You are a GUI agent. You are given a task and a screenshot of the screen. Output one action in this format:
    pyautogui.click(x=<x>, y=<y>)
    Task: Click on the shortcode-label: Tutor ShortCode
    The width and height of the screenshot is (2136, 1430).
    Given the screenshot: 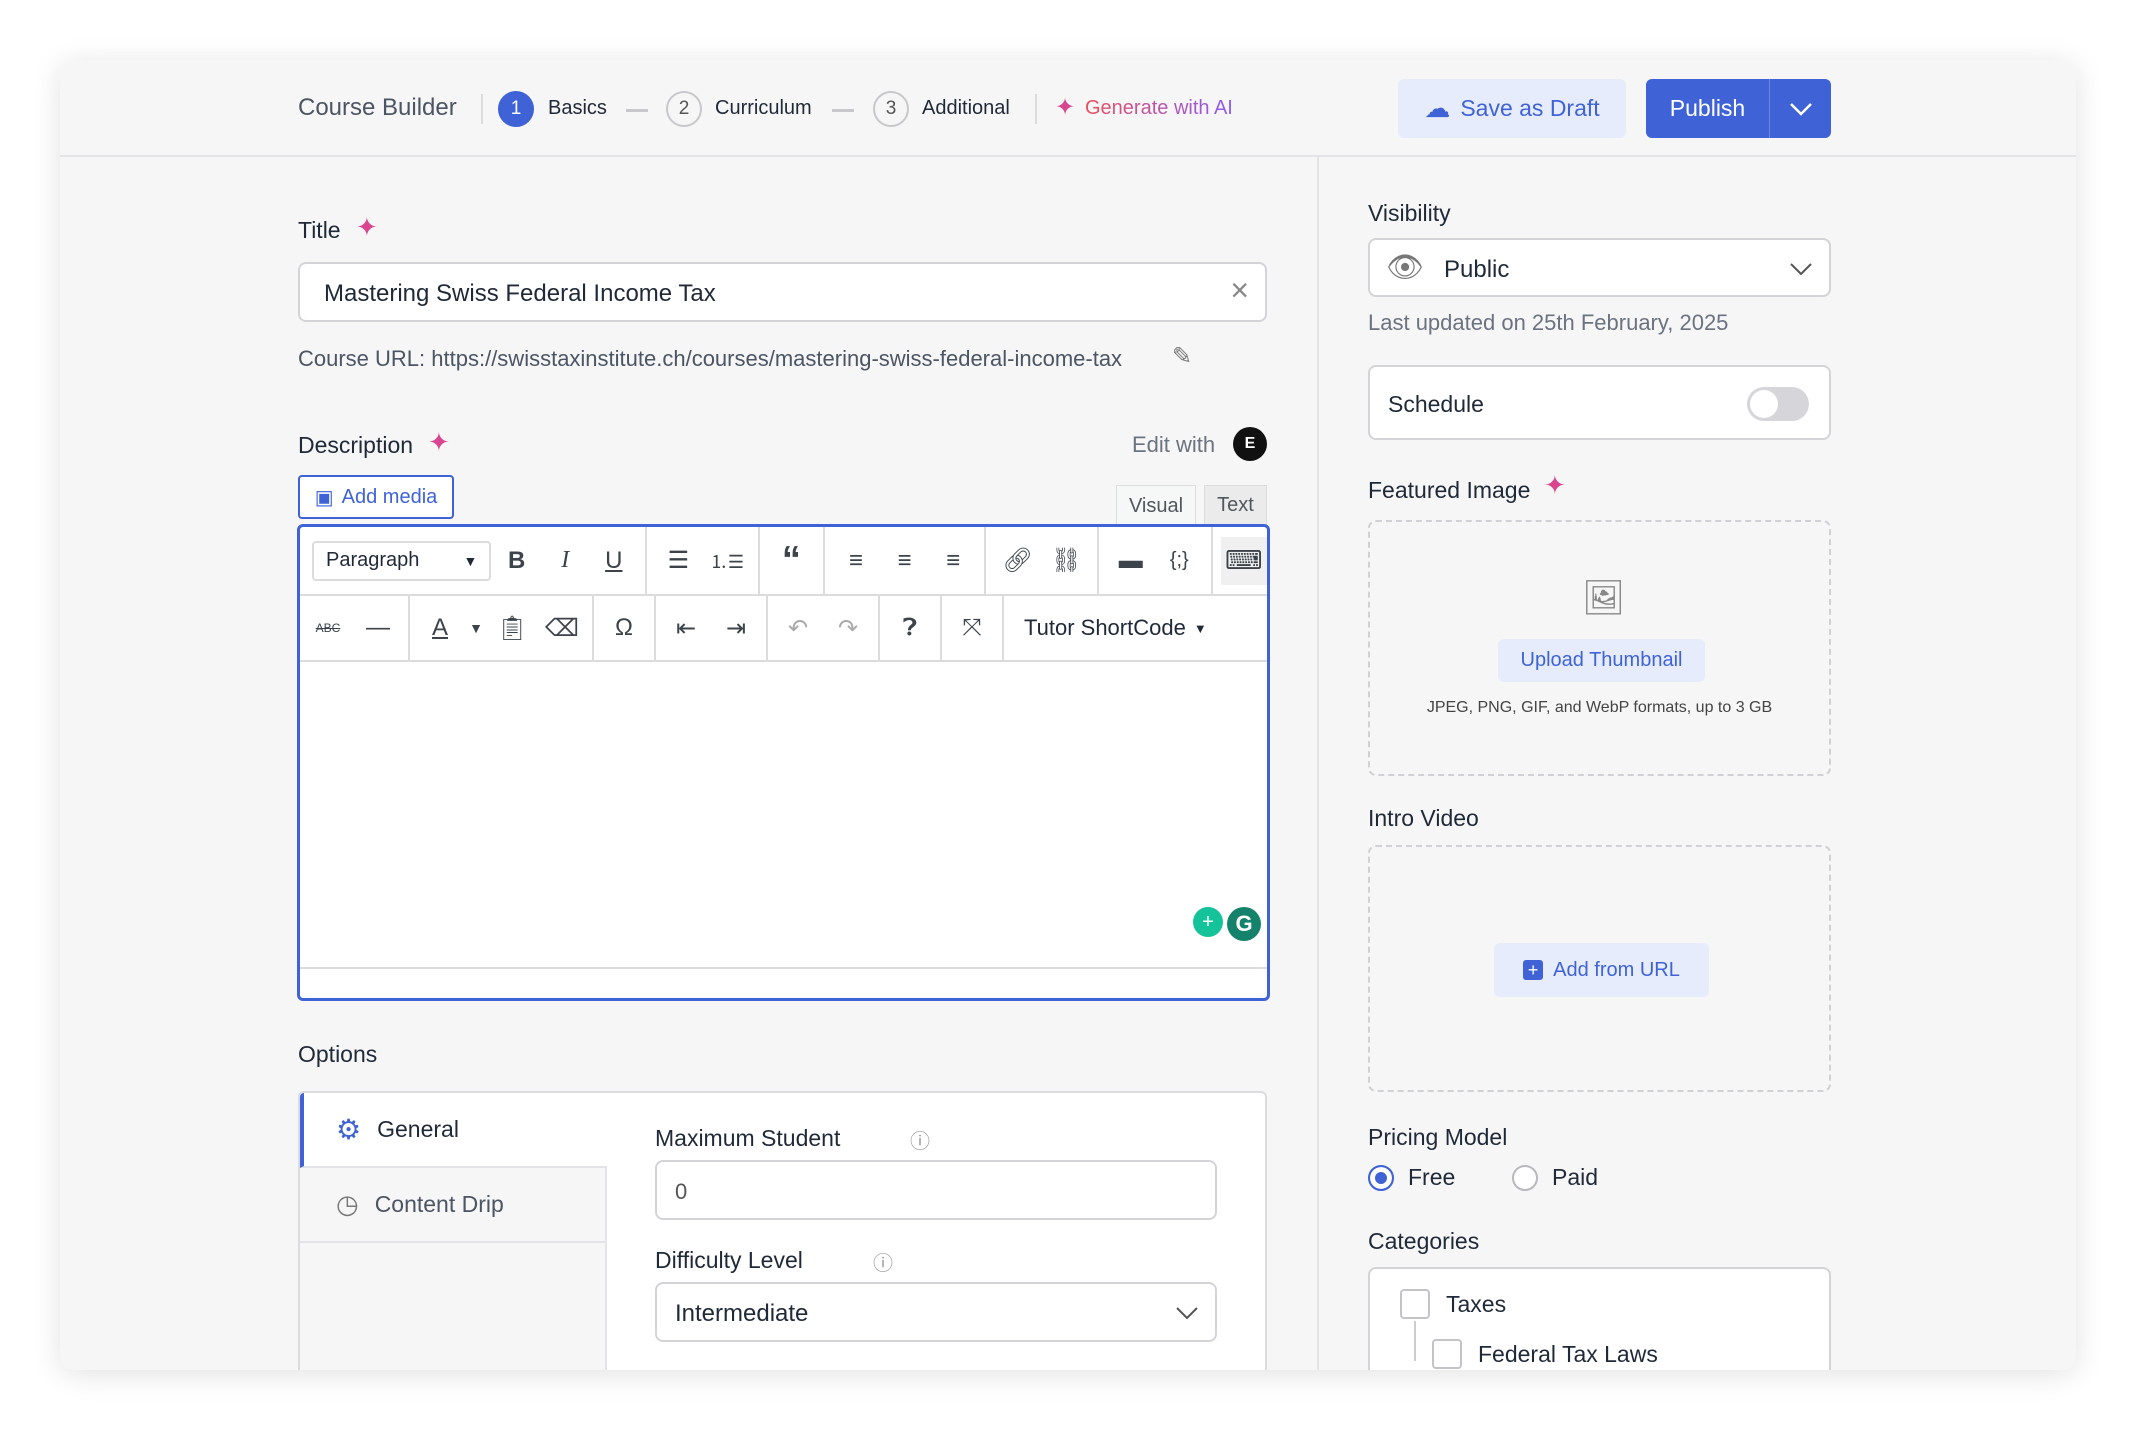 What is the action you would take?
    pyautogui.click(x=1105, y=627)
    